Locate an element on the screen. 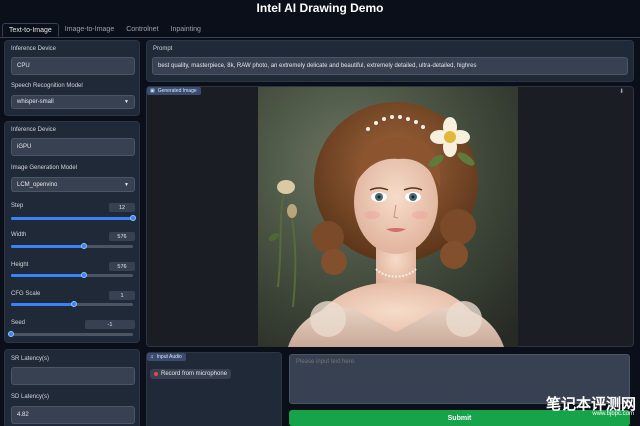 Image resolution: width=640 pixels, height=426 pixels. width-label: Width is located at coordinates (19, 235).